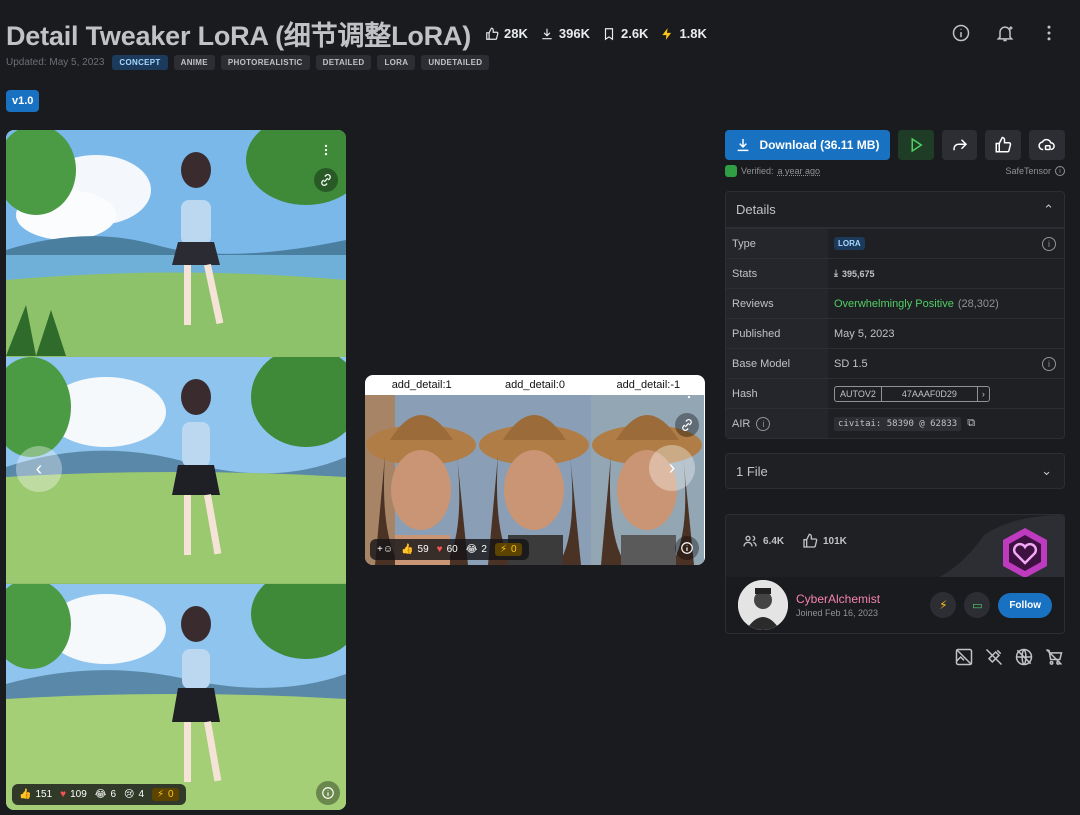  I want to click on gallery-image-comparison: add_detail:1 add_detail:0 add_detail:-1, so click(535, 470).